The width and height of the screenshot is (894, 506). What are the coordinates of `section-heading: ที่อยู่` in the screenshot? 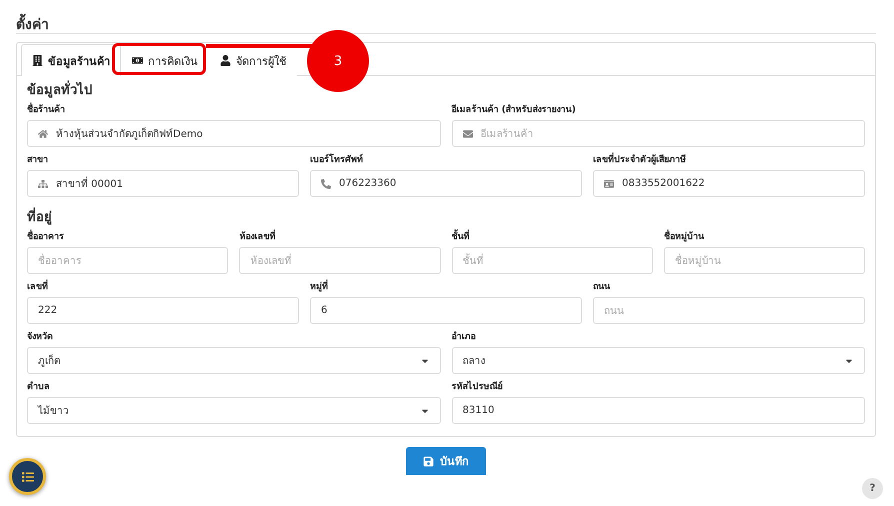 It's located at (446, 218).